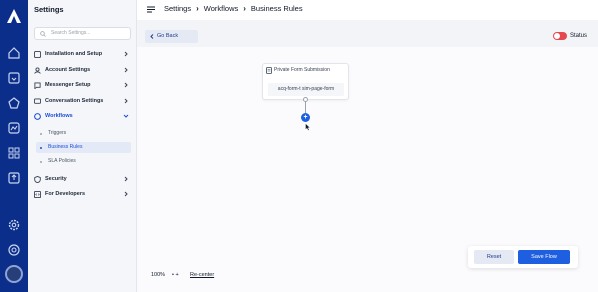 The image size is (598, 292). Describe the element at coordinates (560, 36) in the screenshot. I see `status-toggle` at that location.